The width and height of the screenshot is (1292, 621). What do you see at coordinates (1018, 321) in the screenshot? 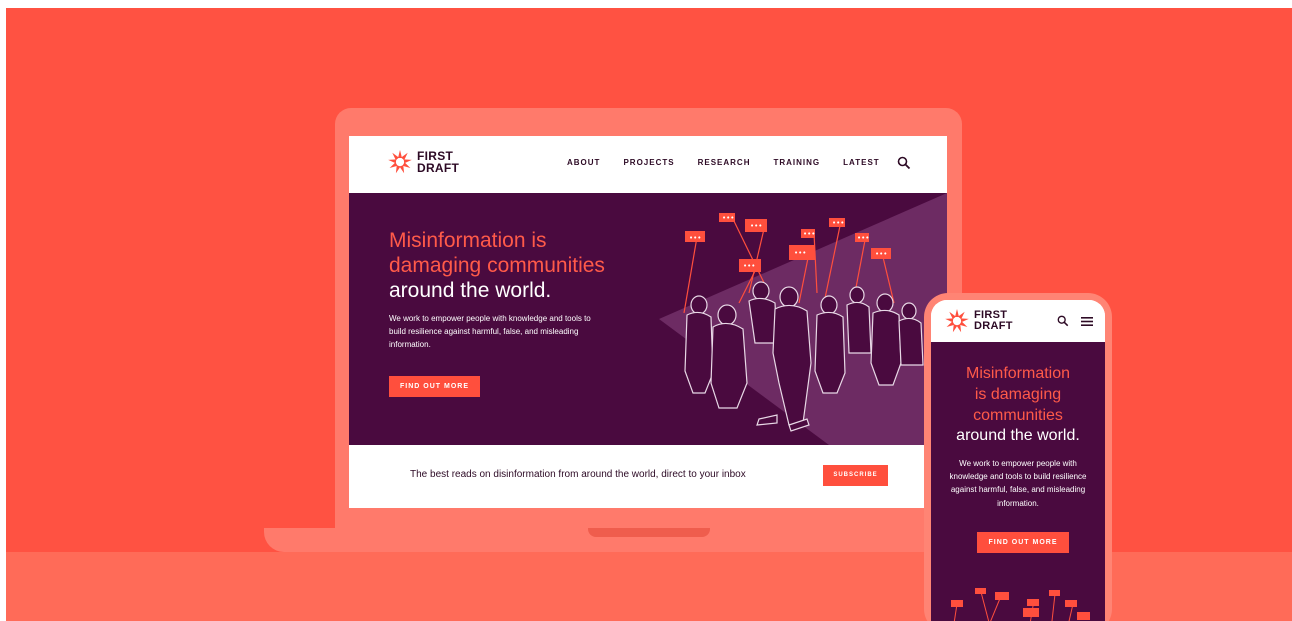
I see `mobile-header: FIRST DRAFT` at bounding box center [1018, 321].